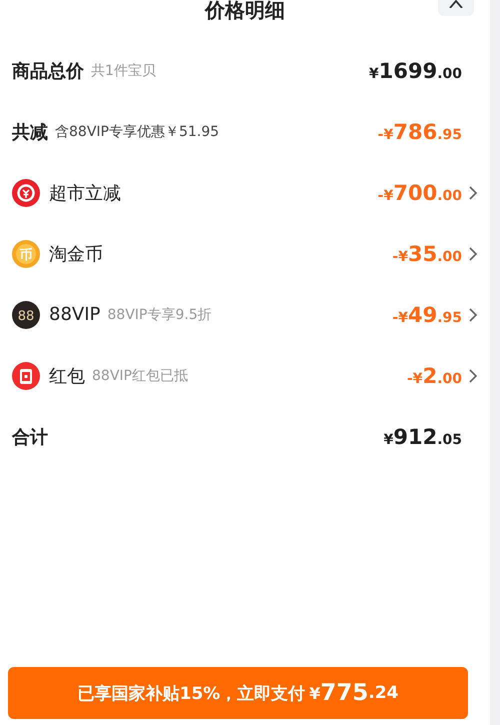  I want to click on pay-button: 已享国家补贴15%，立即支付 ¥775.24, so click(238, 693).